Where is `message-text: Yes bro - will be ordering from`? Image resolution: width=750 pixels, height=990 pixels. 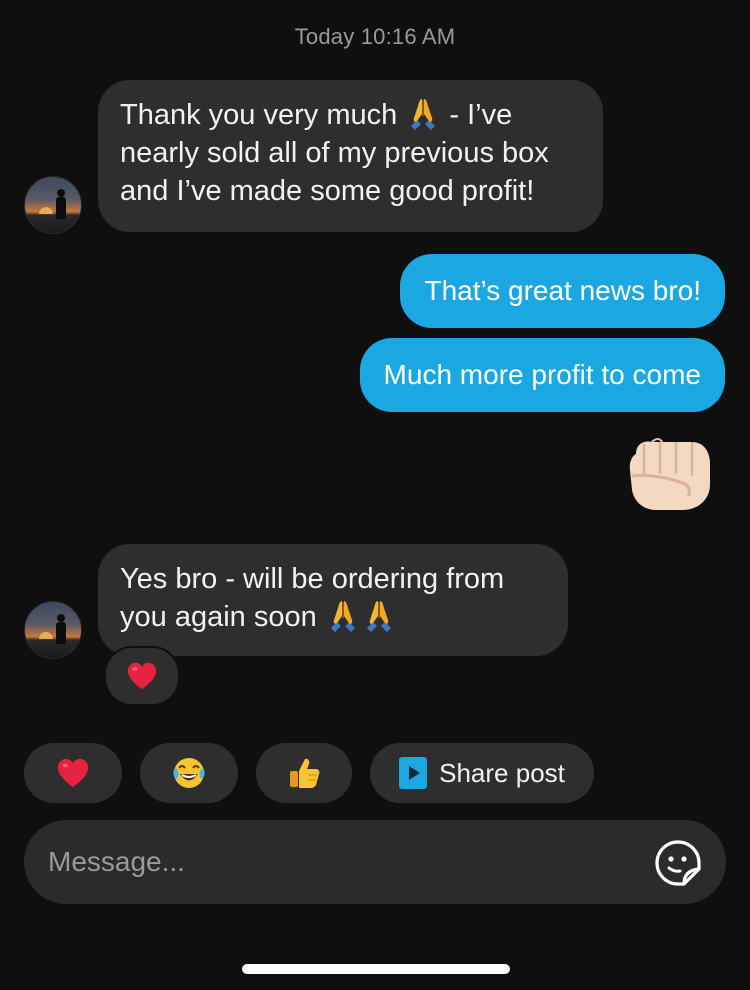
message-text: Yes bro - will be ordering from is located at coordinates (312, 579).